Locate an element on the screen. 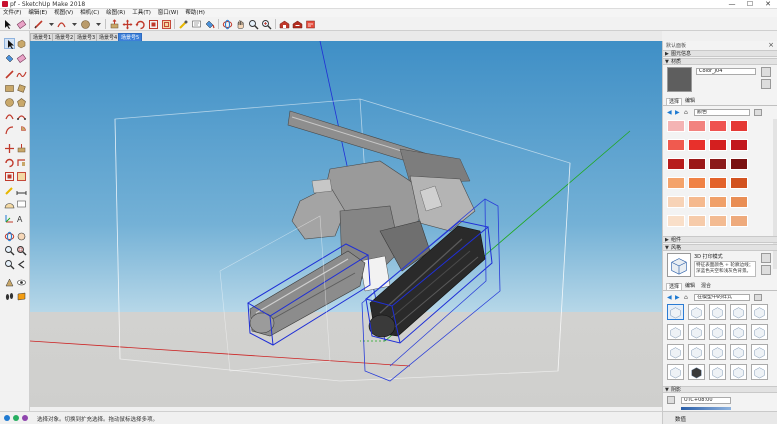 This screenshot has width=777, height=424. paint-bucket-icon is located at coordinates (209, 24).